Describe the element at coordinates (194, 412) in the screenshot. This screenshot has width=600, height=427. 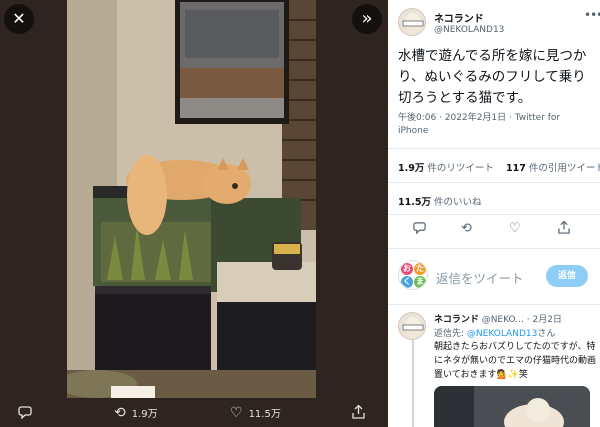
I see `media-action-bar: ⟲ 1.9万 ♡ 11.5万` at that location.